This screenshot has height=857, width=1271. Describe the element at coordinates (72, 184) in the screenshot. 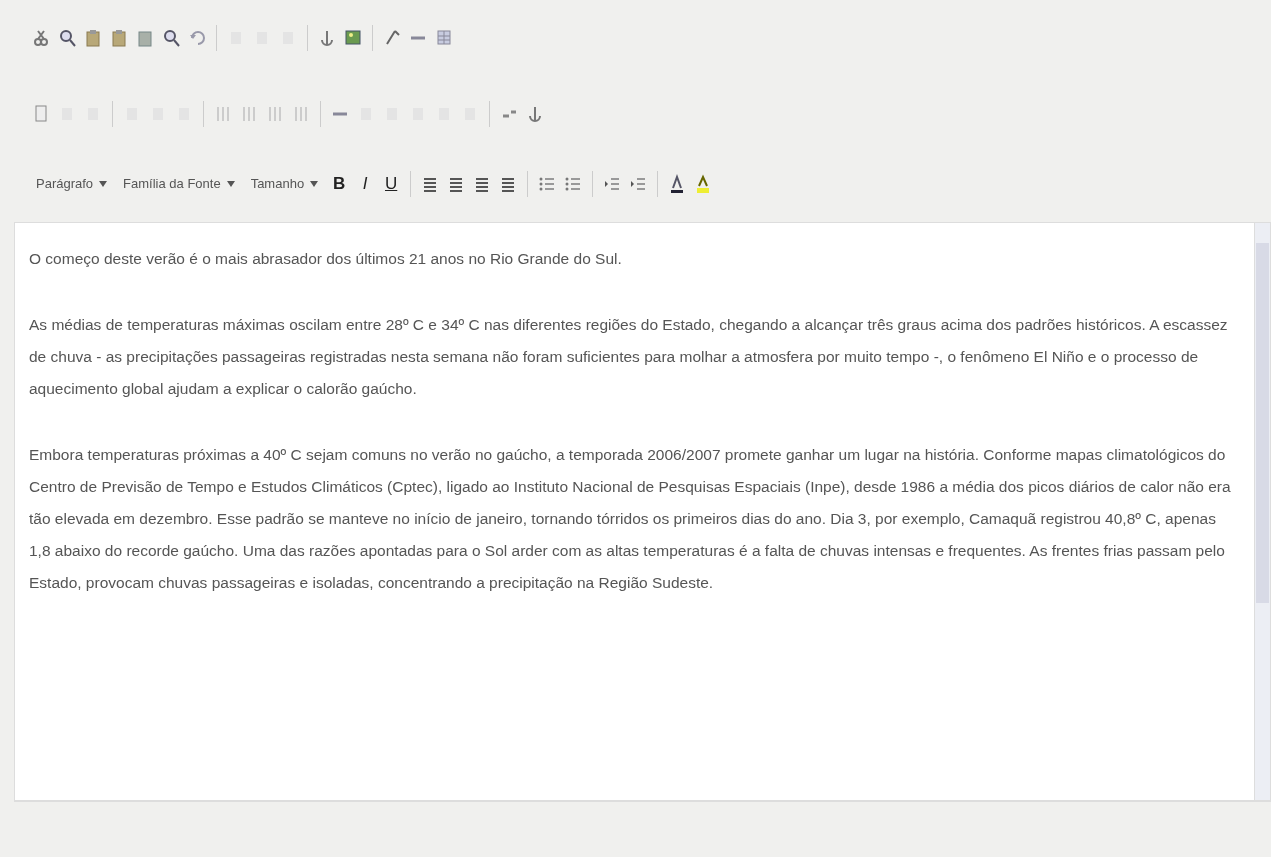

I see `format-dropdown: Parágrafo` at that location.